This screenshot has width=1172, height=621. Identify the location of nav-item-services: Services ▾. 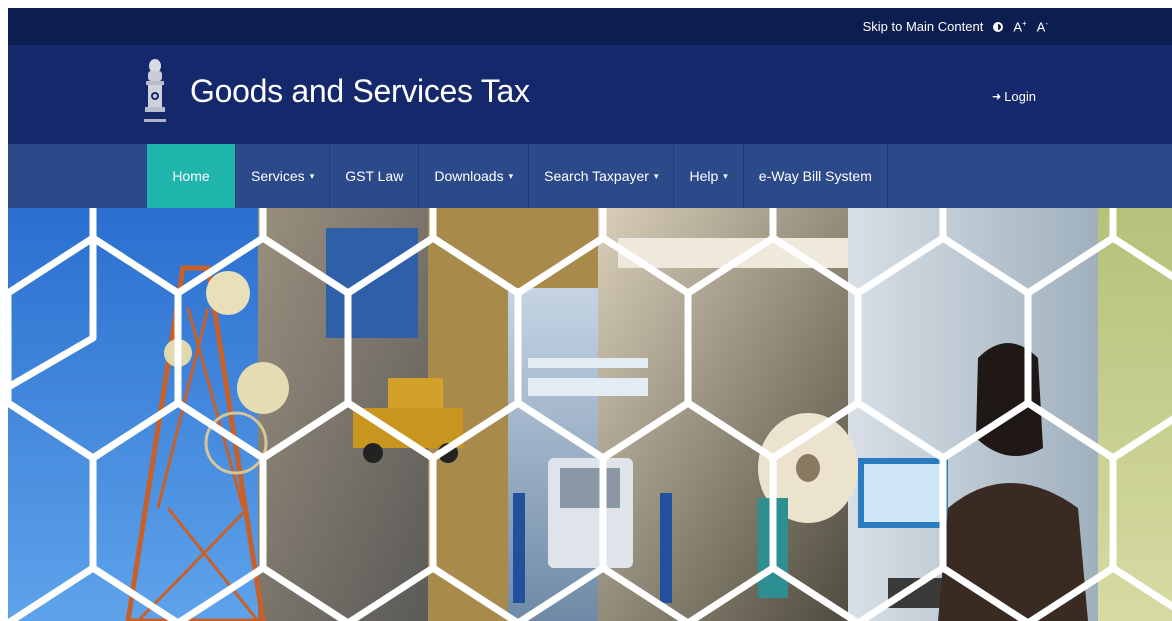
(283, 176).